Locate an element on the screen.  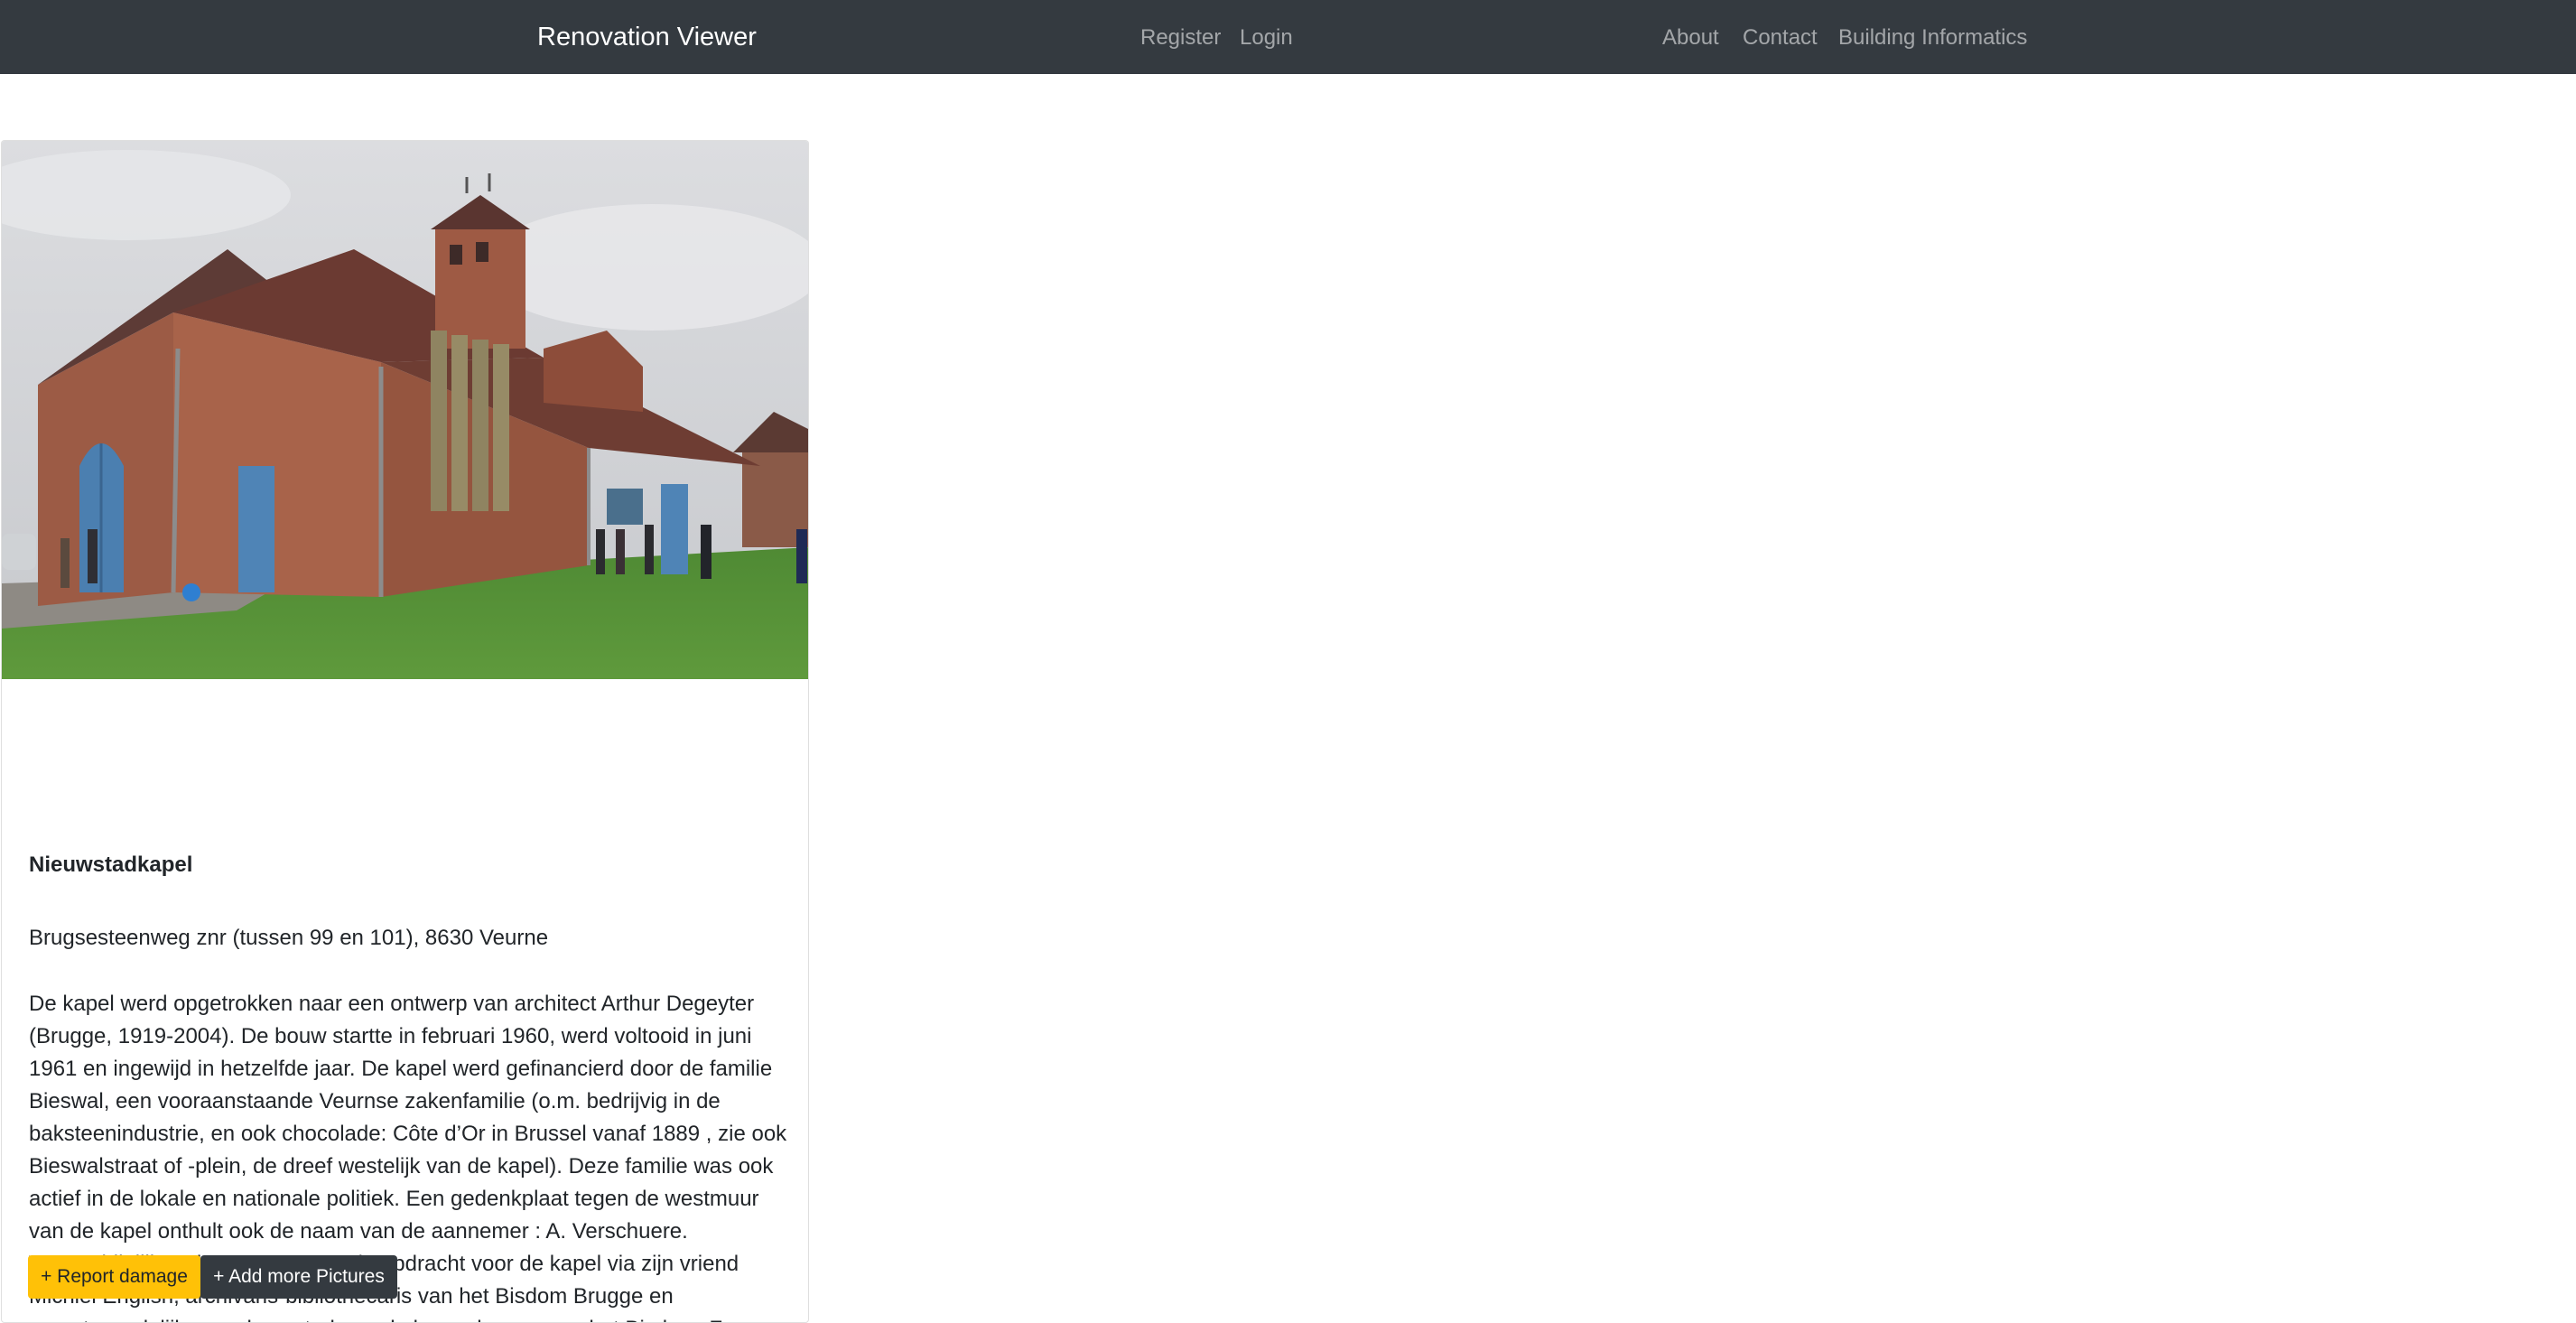
add-pictures-button: + Add more Pictures is located at coordinates (298, 1277).